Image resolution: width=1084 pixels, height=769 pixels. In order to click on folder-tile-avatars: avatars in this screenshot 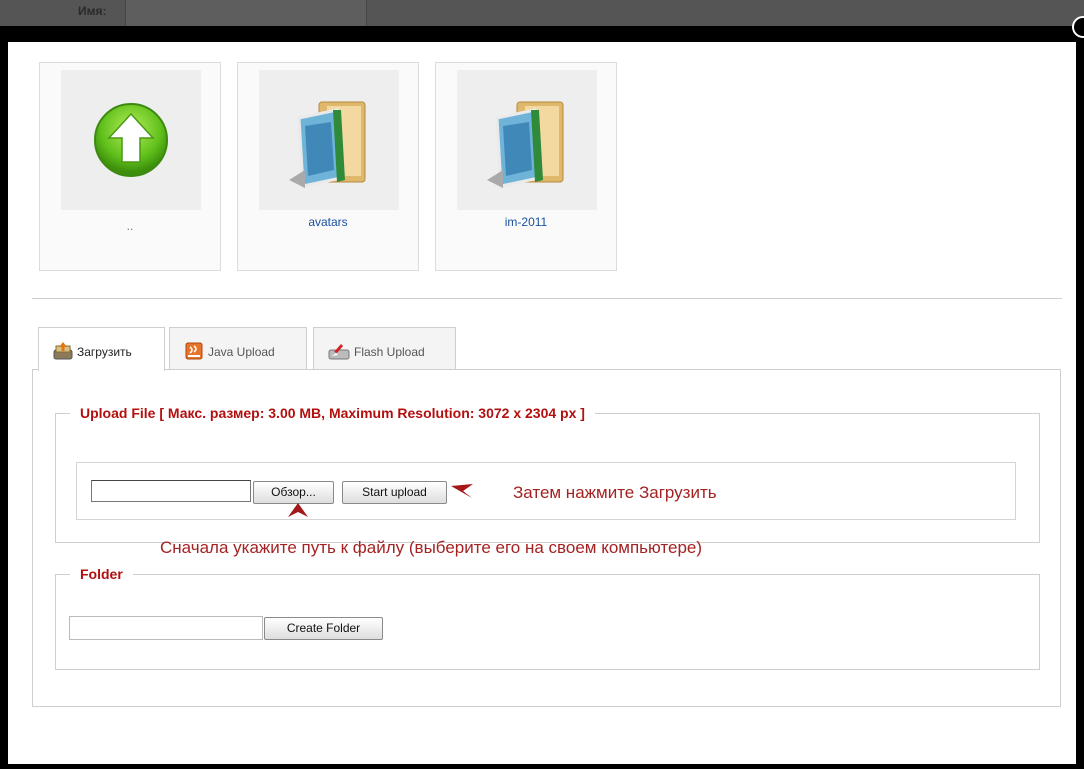, I will do `click(328, 166)`.